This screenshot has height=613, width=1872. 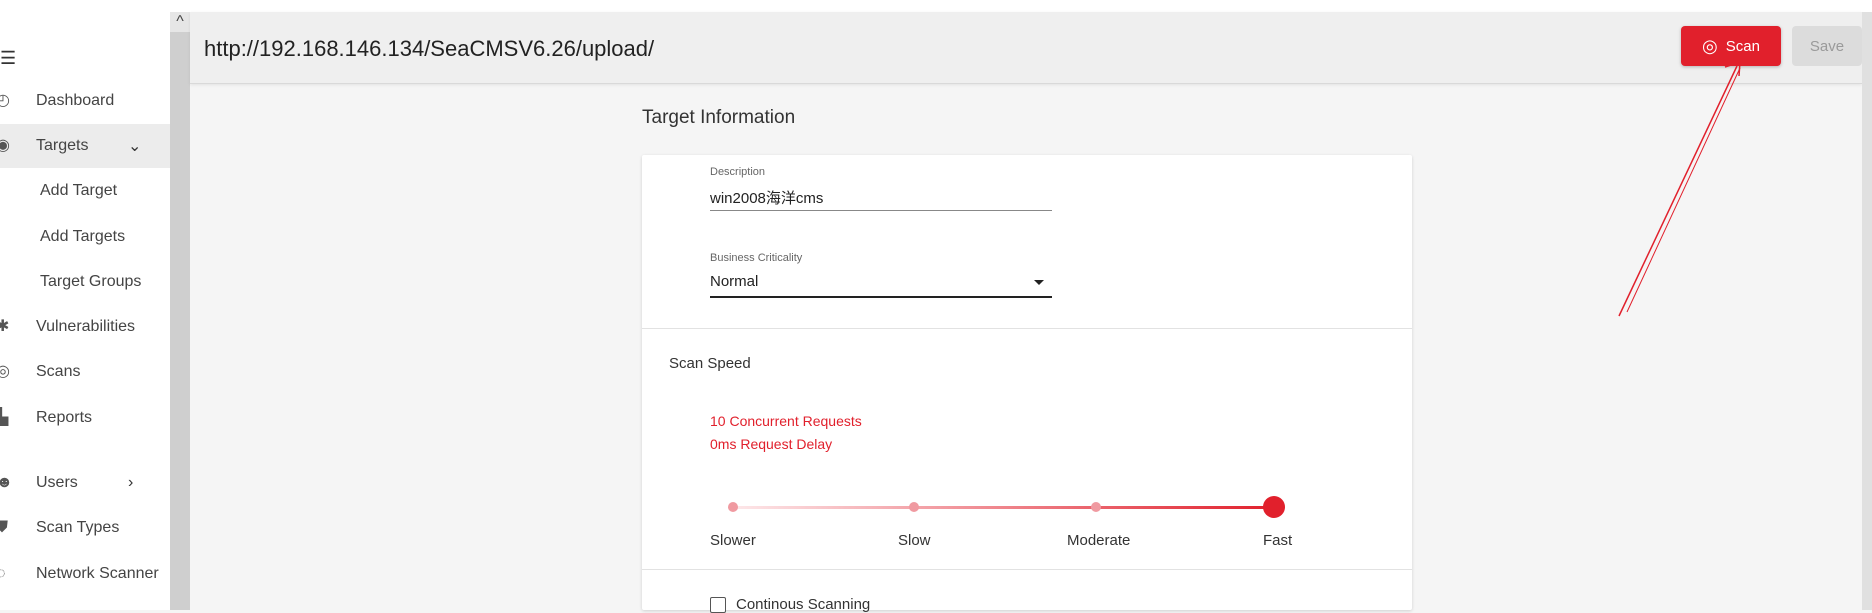 I want to click on description-label: Description, so click(x=738, y=172).